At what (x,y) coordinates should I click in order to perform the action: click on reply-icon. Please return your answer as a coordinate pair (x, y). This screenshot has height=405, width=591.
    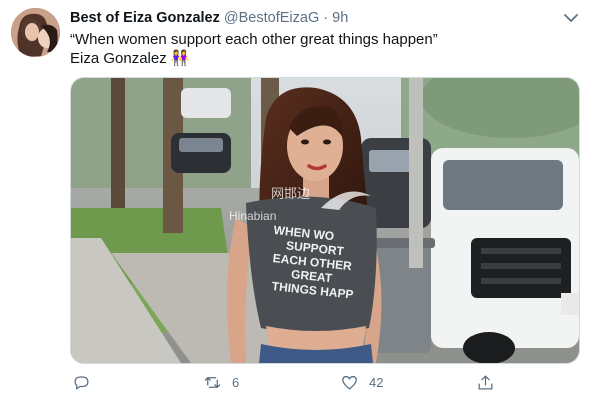
    Looking at the image, I should click on (81, 382).